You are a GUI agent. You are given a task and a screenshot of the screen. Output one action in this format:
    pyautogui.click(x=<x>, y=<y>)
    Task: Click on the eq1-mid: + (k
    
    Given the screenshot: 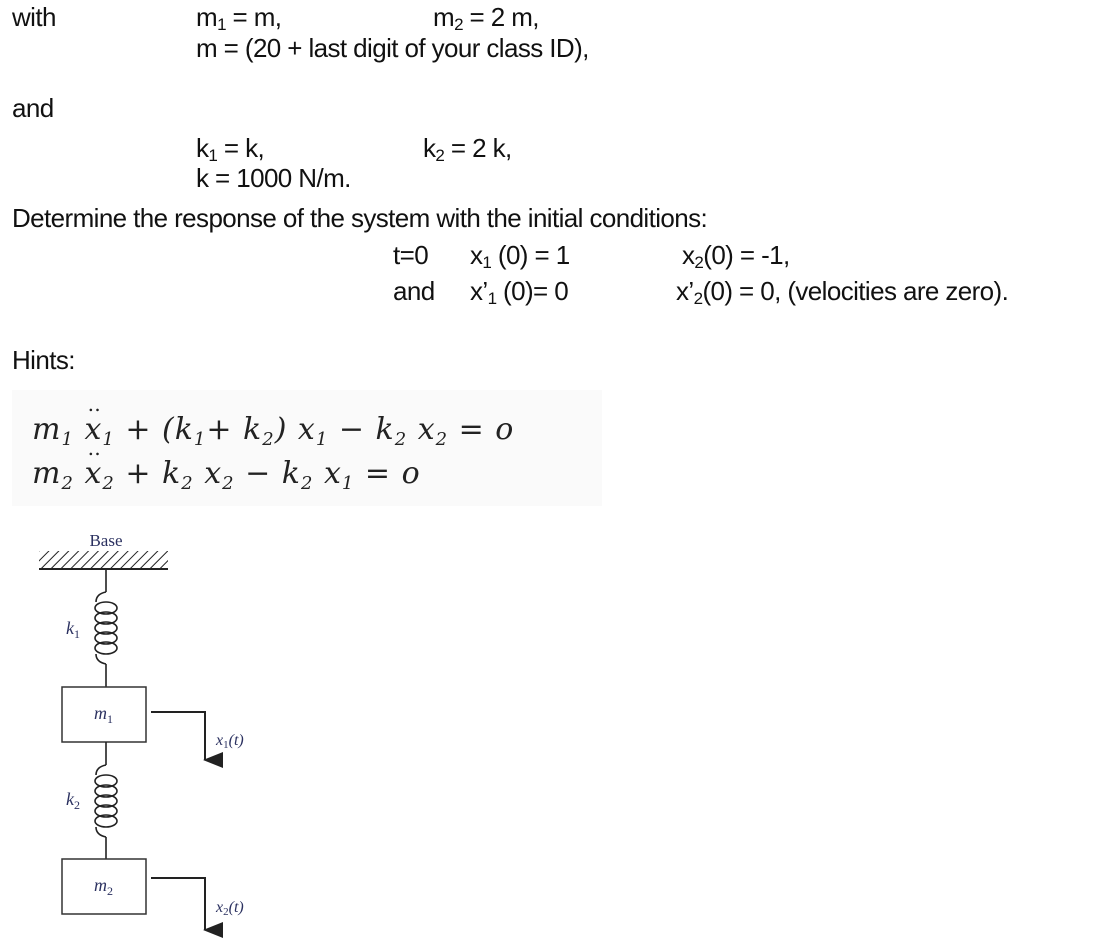 What is the action you would take?
    pyautogui.click(x=154, y=429)
    